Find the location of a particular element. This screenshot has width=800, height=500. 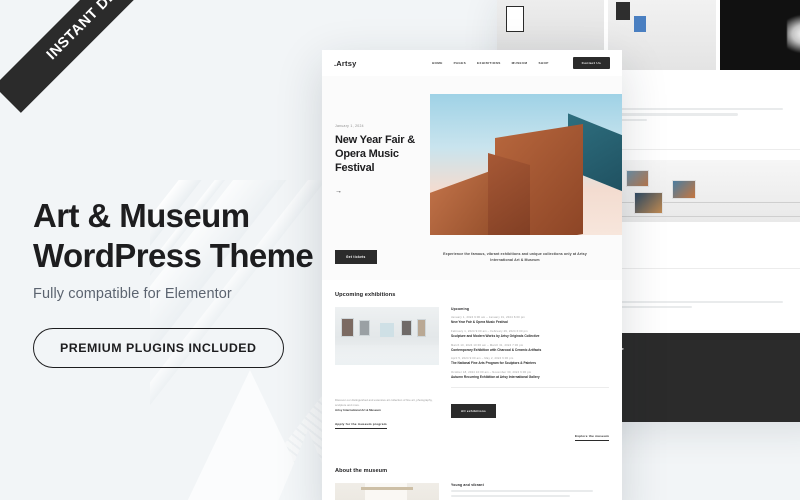

exhibitions-heading: Upcoming exhibitions is located at coordinates (365, 295).